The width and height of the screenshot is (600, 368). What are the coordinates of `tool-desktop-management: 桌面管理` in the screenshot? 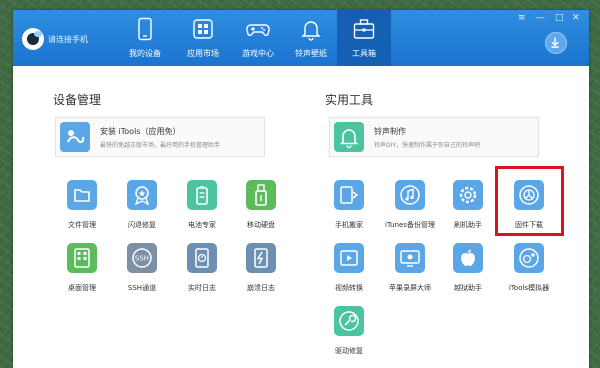 It's located at (82, 271).